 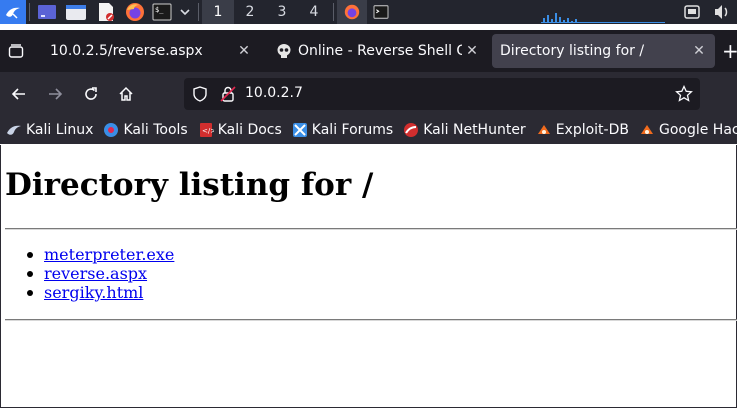 I want to click on divider-bottom, so click(x=371, y=320).